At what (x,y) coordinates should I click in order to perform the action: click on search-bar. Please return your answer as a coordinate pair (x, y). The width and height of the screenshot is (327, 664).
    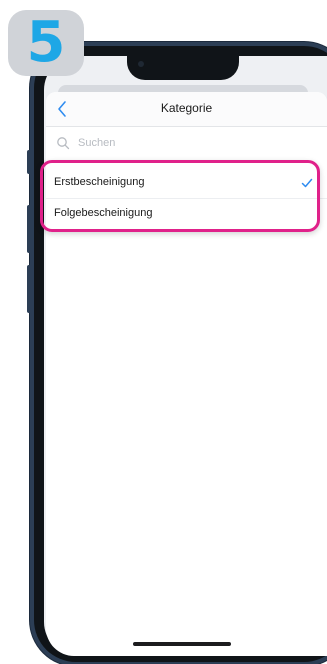
    Looking at the image, I should click on (186, 143).